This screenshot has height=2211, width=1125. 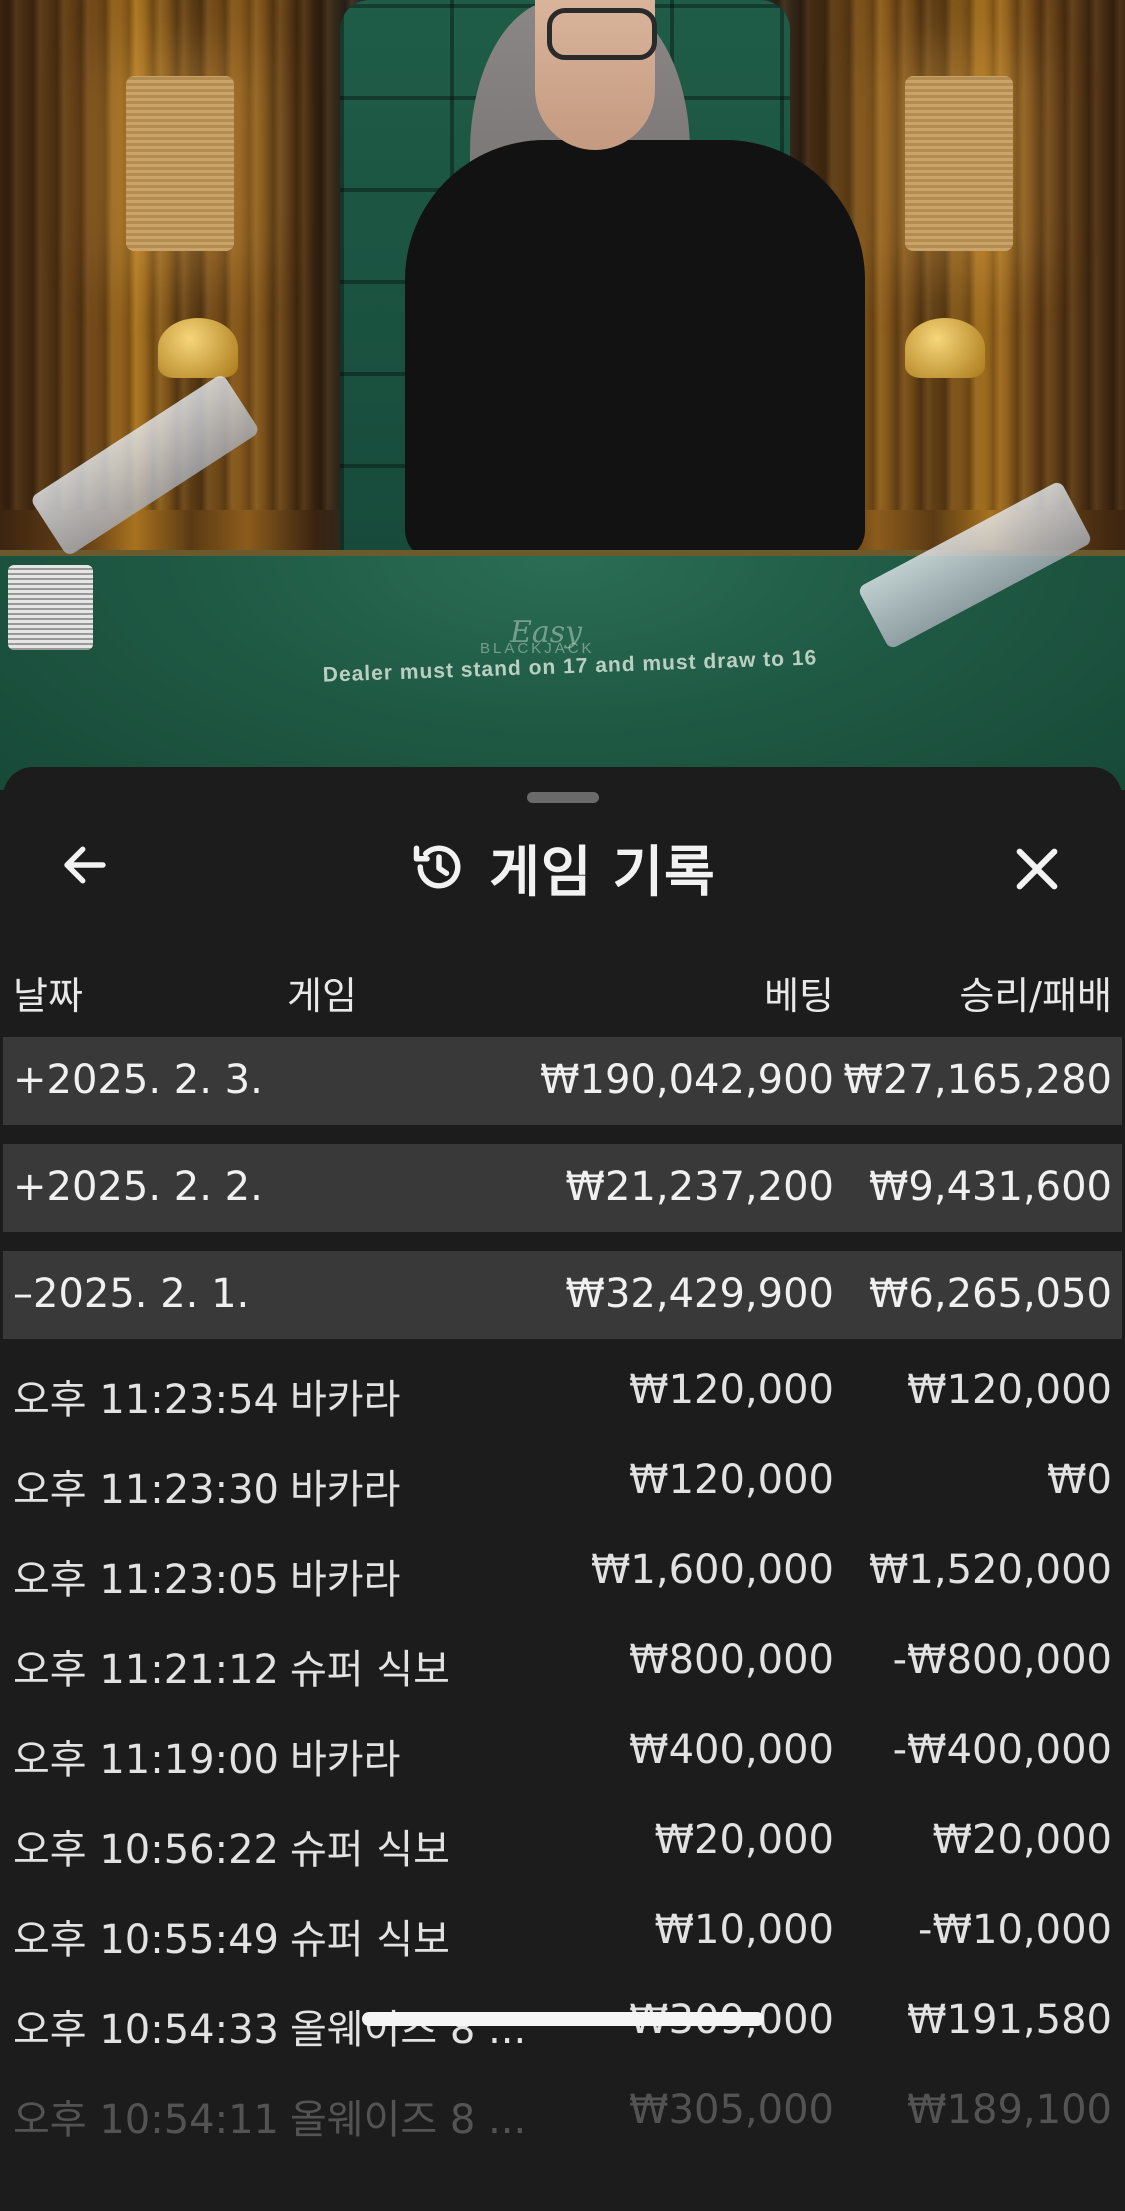 I want to click on transaction-row: 오후 10:55:49 슈퍼 식보 ₩10,000 -₩10,000, so click(x=562, y=1932).